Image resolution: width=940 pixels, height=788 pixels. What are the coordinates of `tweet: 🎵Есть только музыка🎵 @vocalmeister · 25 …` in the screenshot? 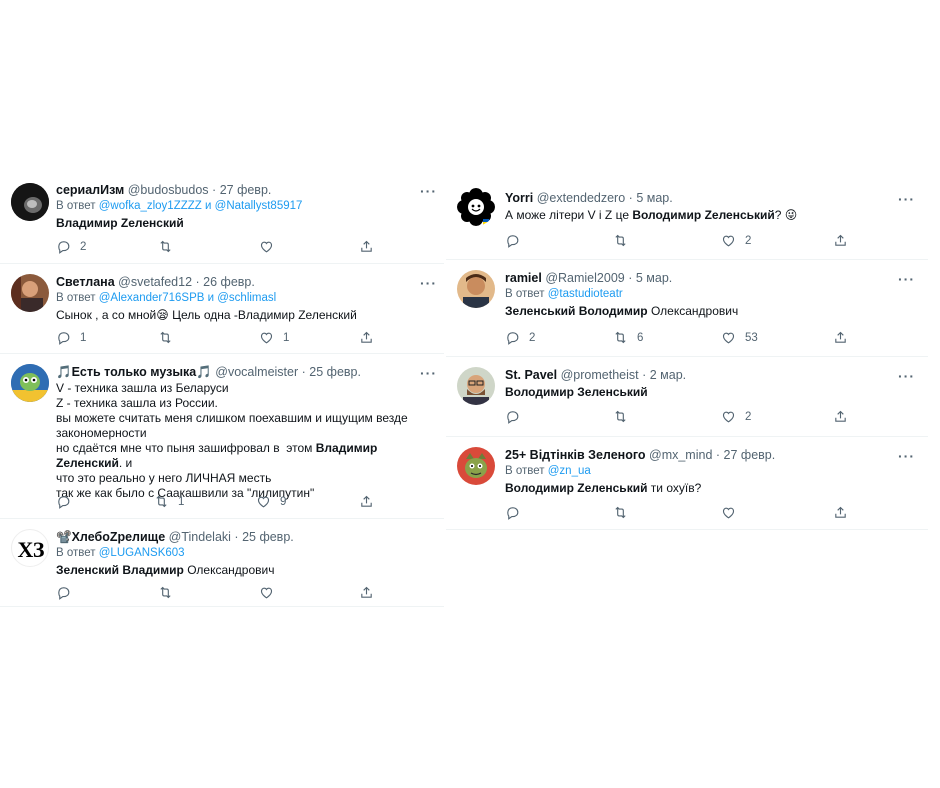 It's located at (222, 436).